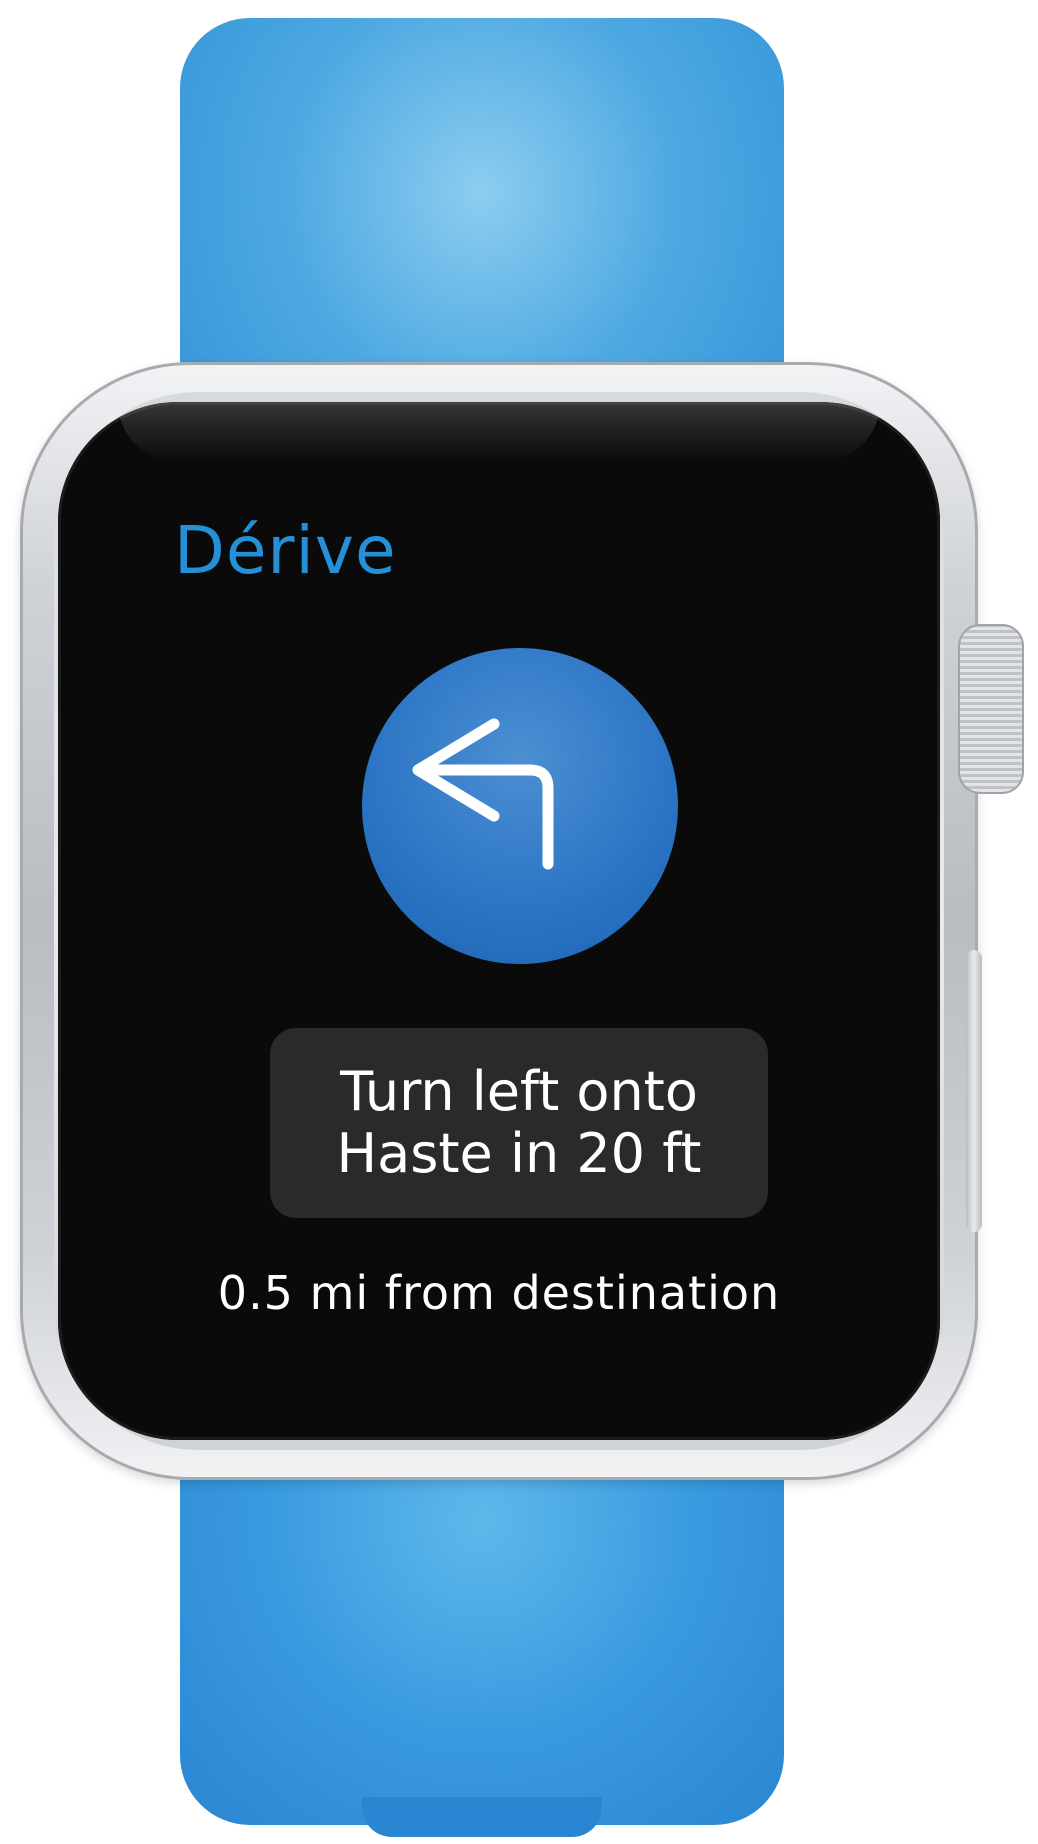 The image size is (1038, 1844). Describe the element at coordinates (499, 432) in the screenshot. I see `screen-gloss` at that location.